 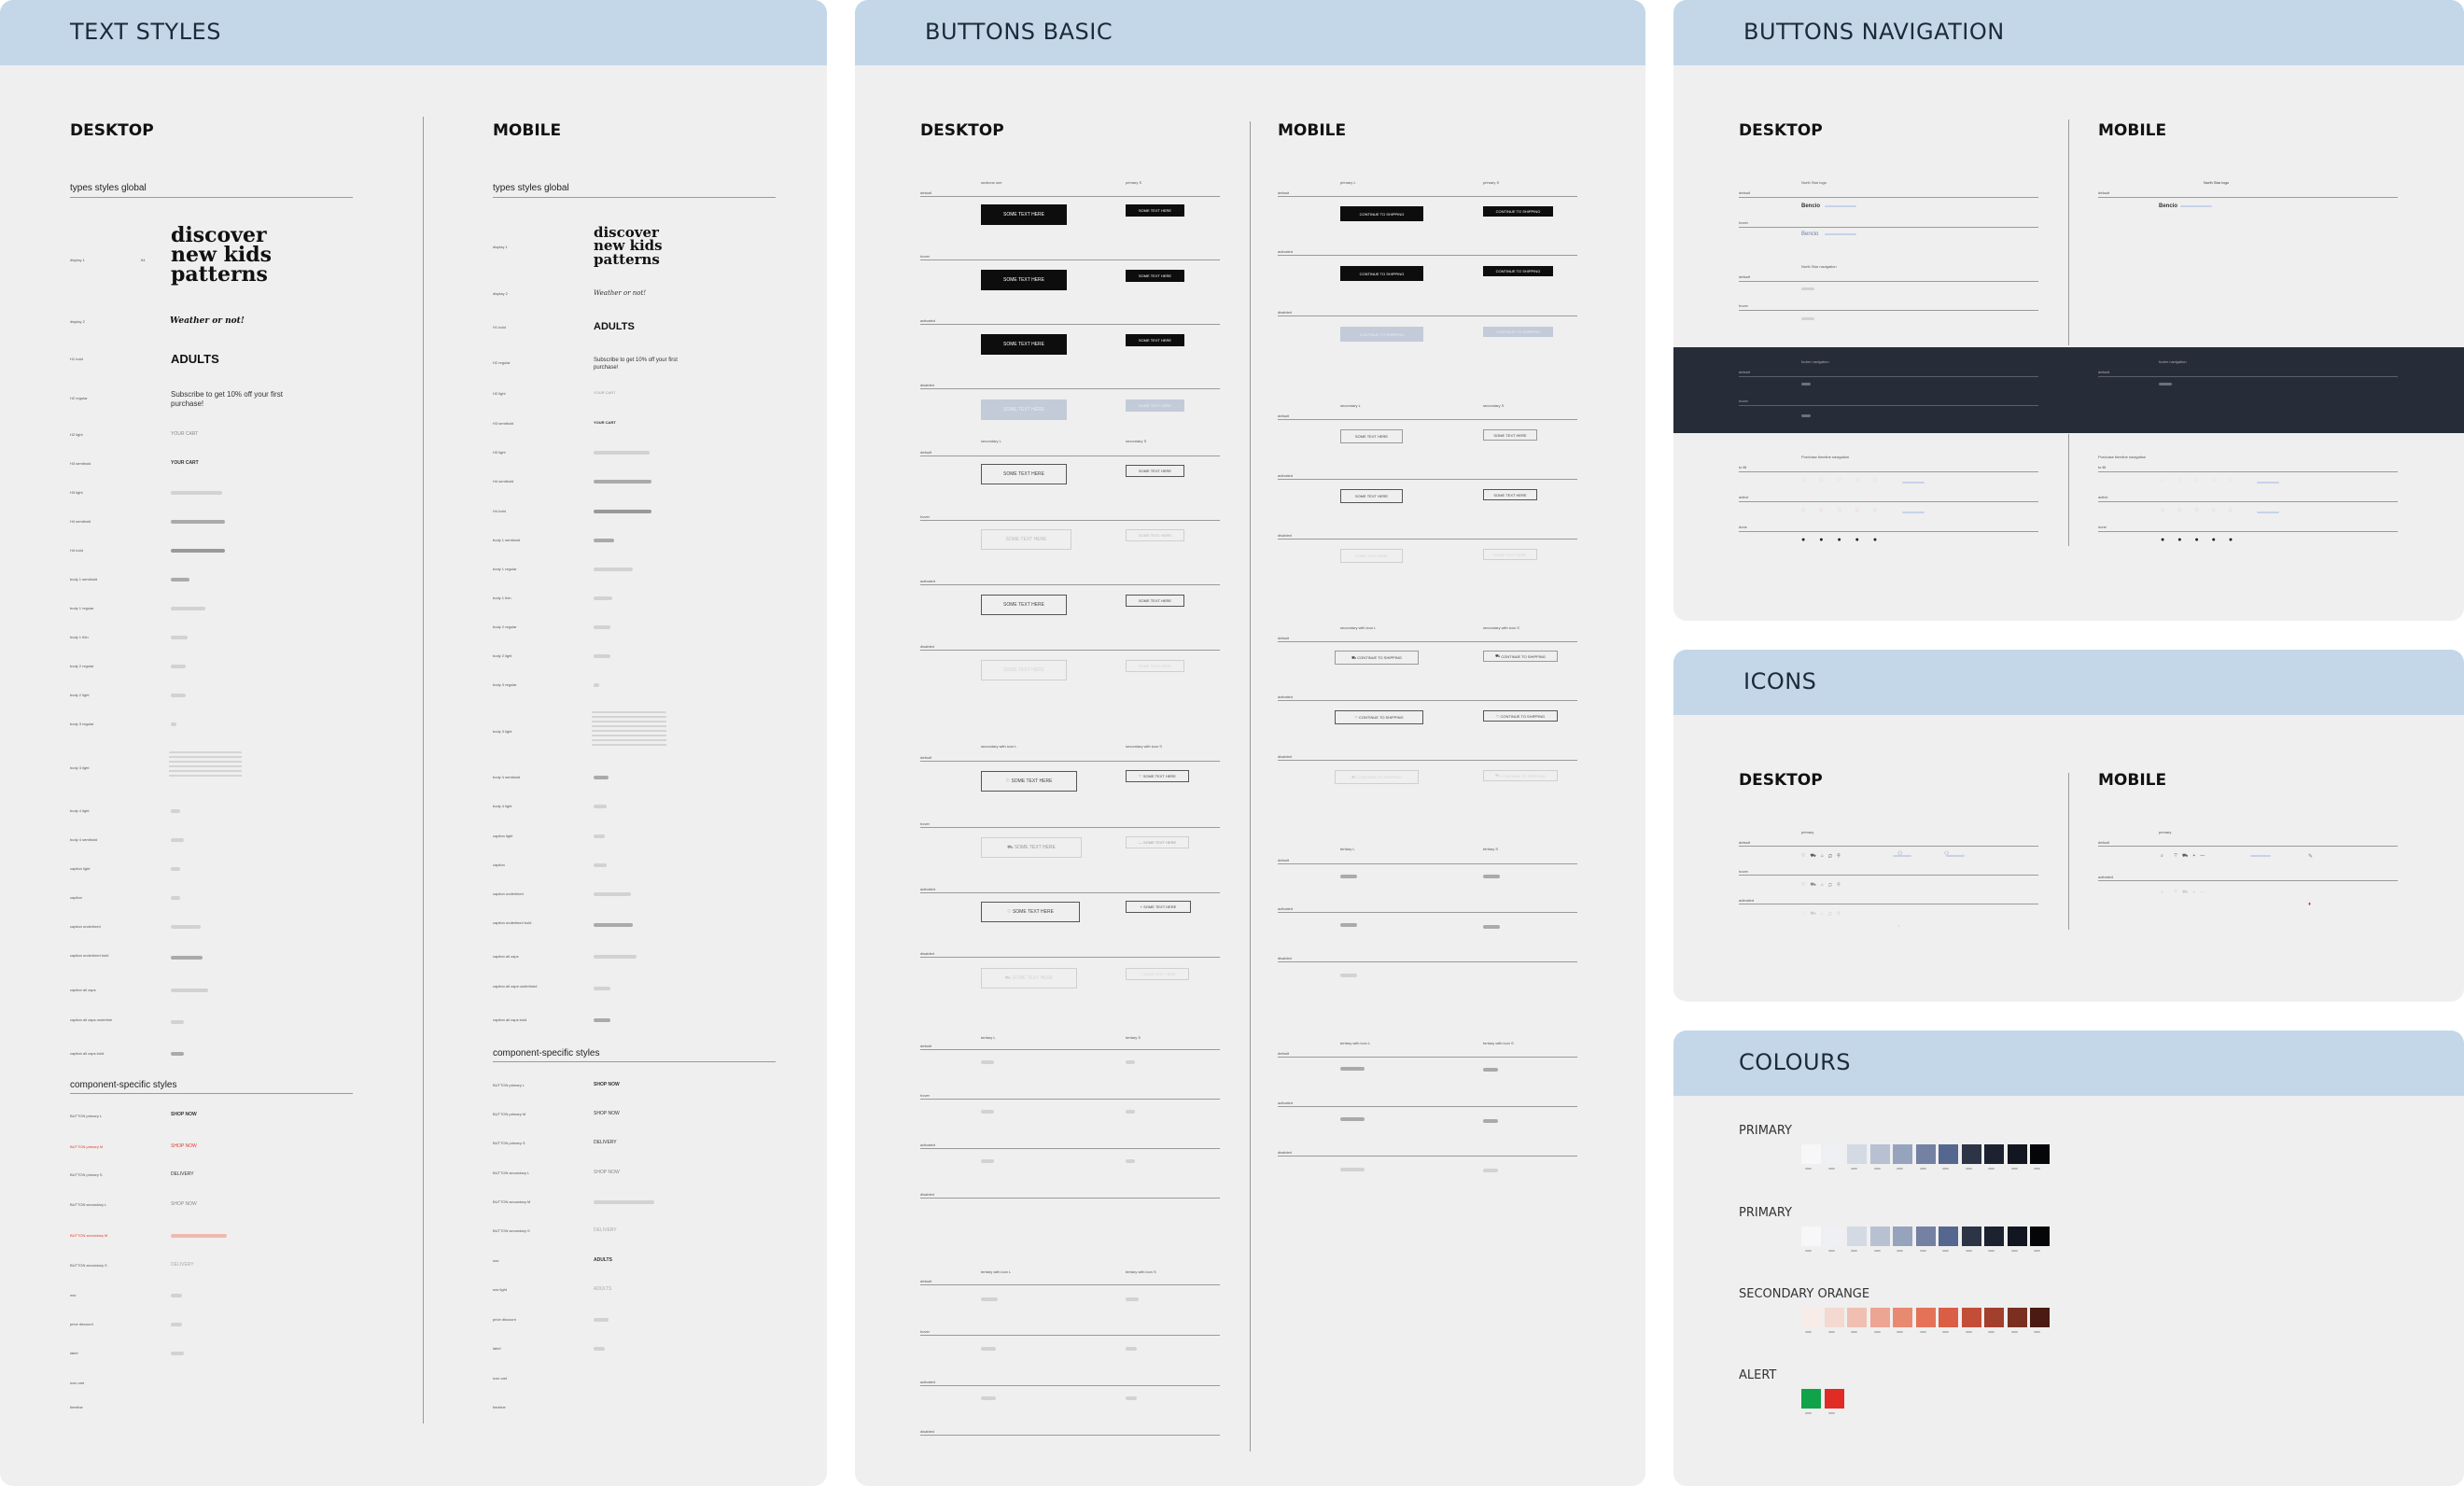 I want to click on continue-button: CONTINUE TO SHIPPING, so click(x=1381, y=213).